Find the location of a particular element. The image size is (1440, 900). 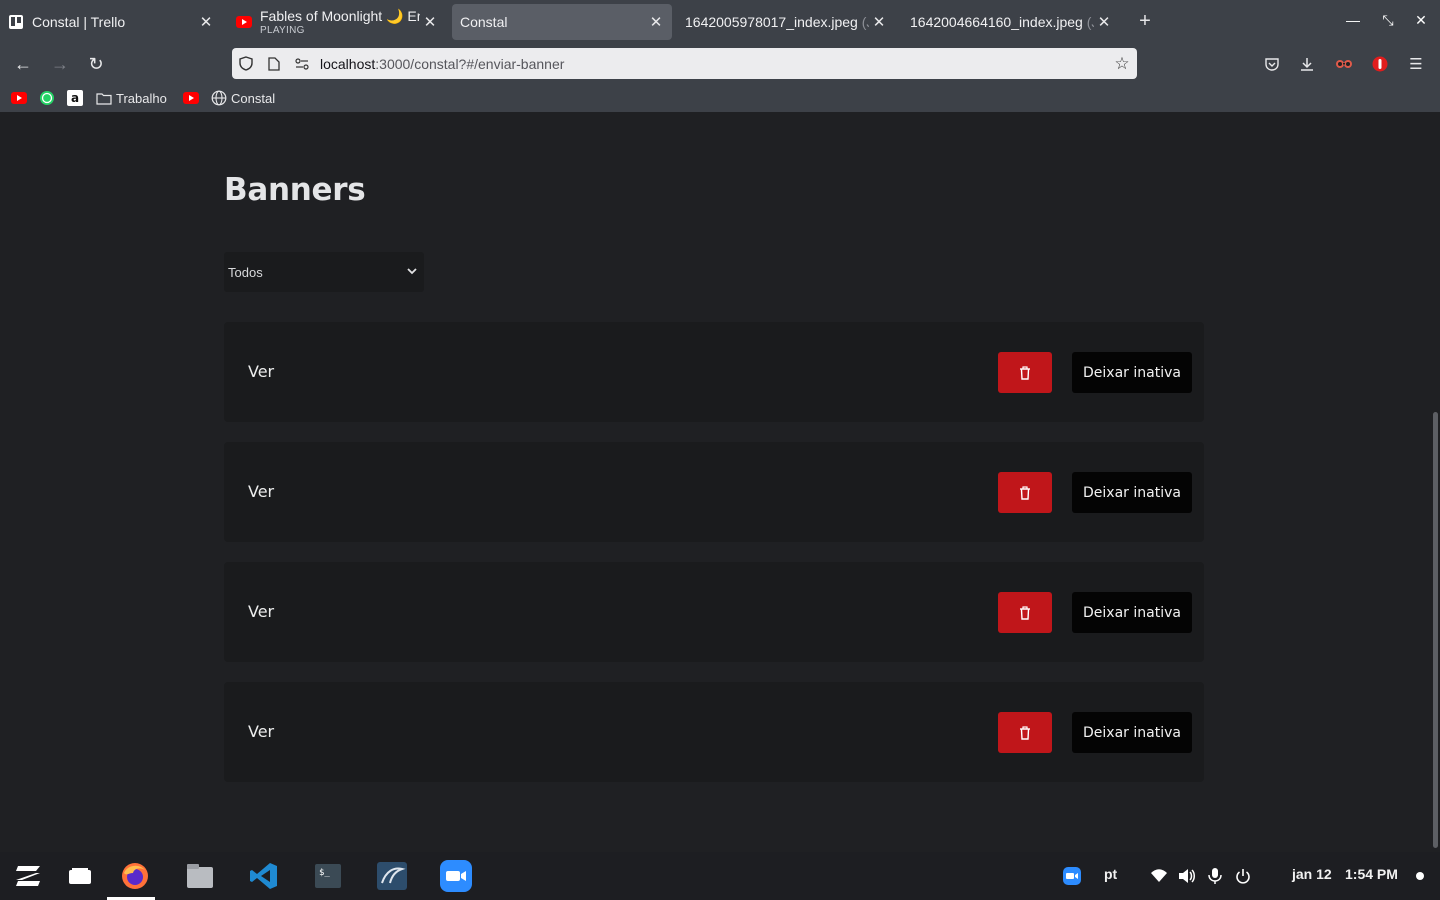

whatsapp-icon is located at coordinates (47, 98).